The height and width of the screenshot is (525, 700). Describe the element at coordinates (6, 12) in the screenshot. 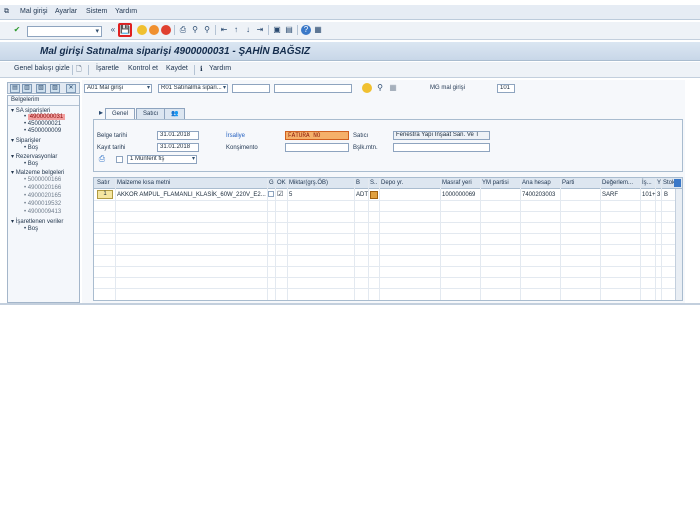

I see `menu-app-icon: ⧉` at that location.